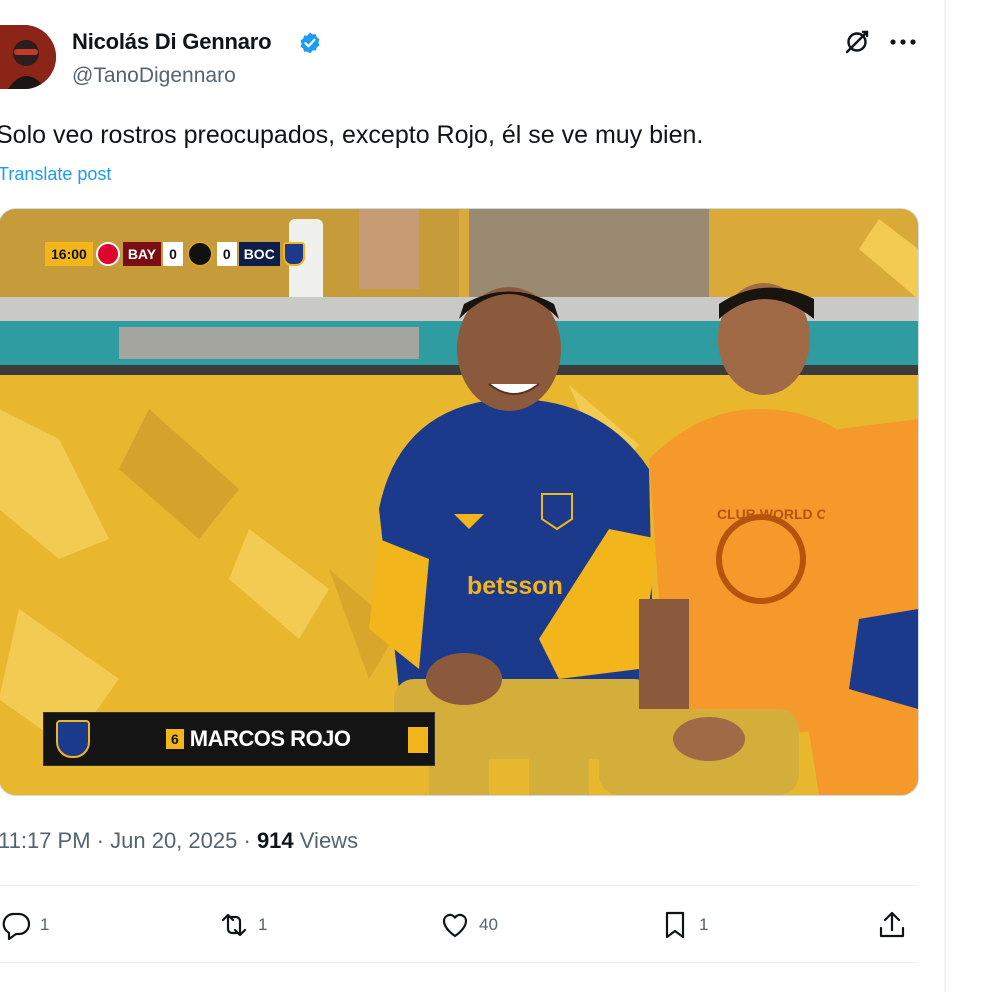 The width and height of the screenshot is (992, 992). I want to click on author-name: Nicolás Di Gennaro, so click(172, 42).